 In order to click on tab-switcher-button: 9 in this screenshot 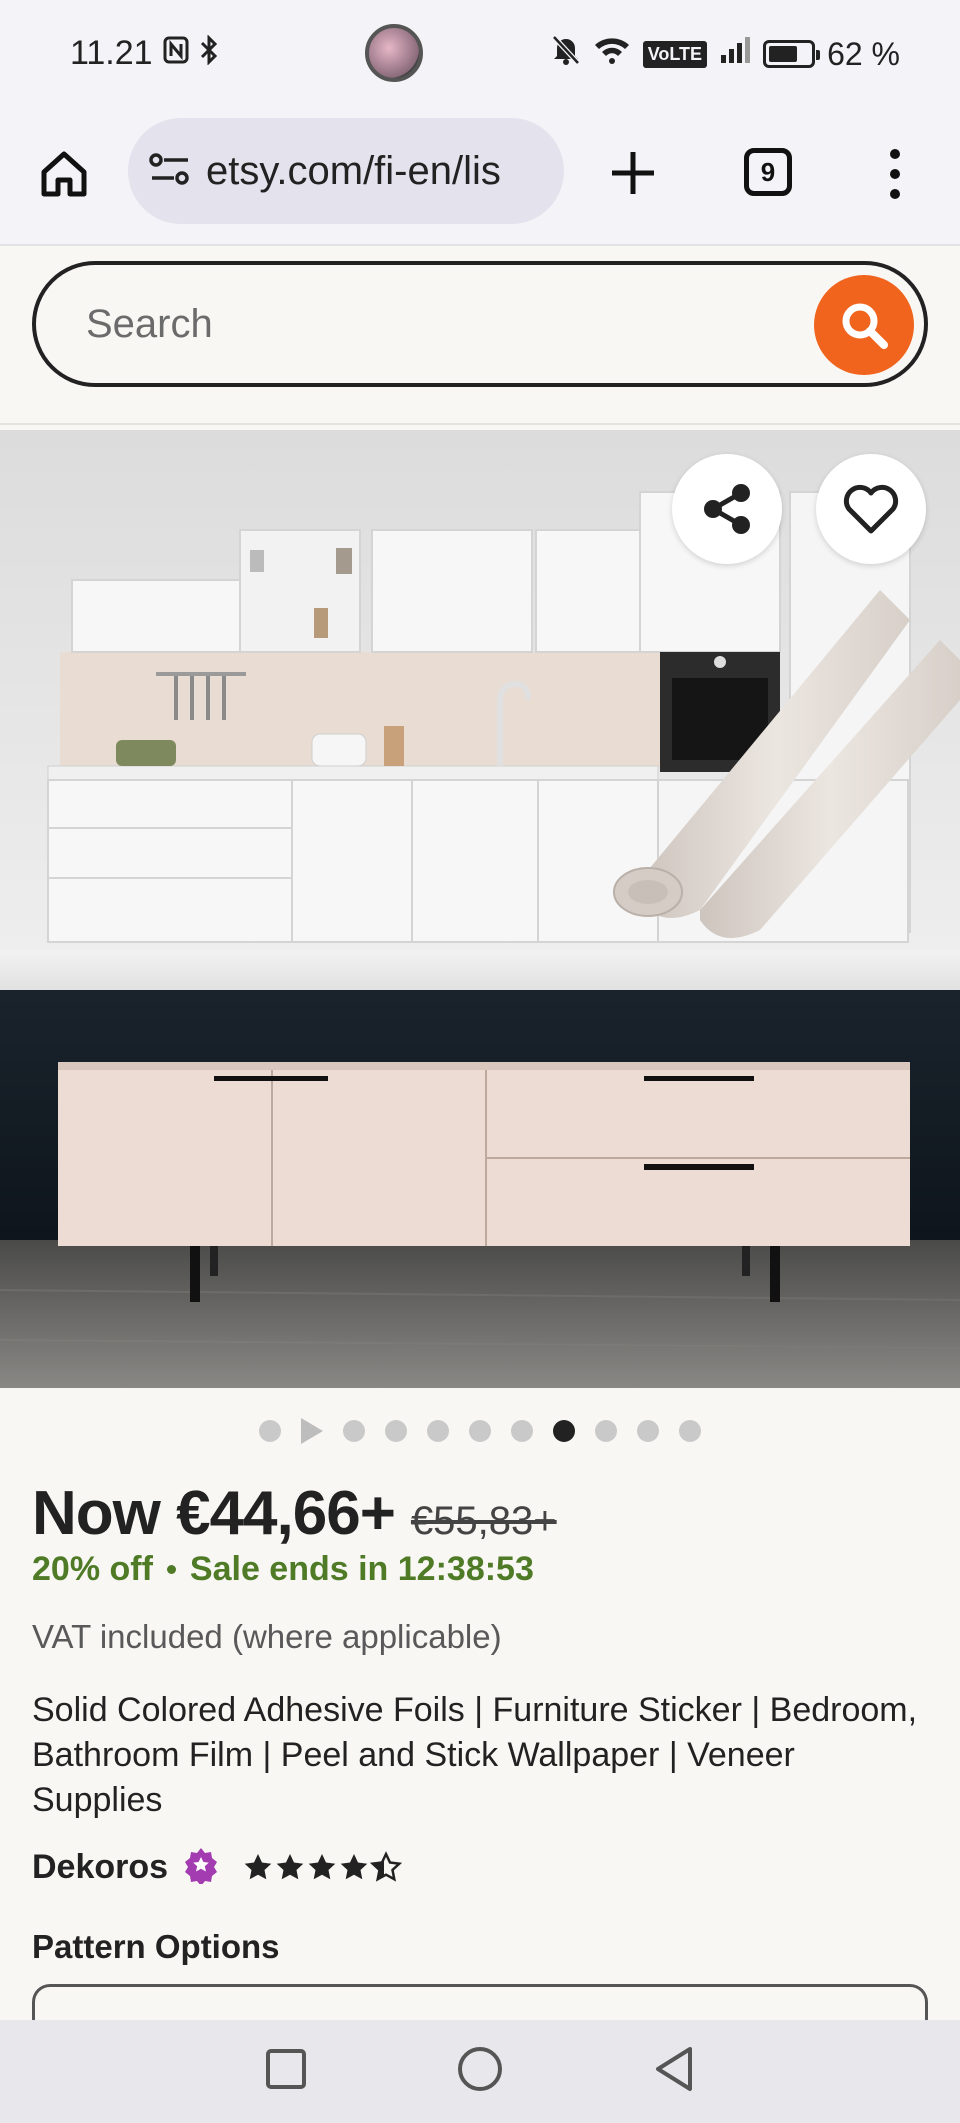, I will do `click(768, 172)`.